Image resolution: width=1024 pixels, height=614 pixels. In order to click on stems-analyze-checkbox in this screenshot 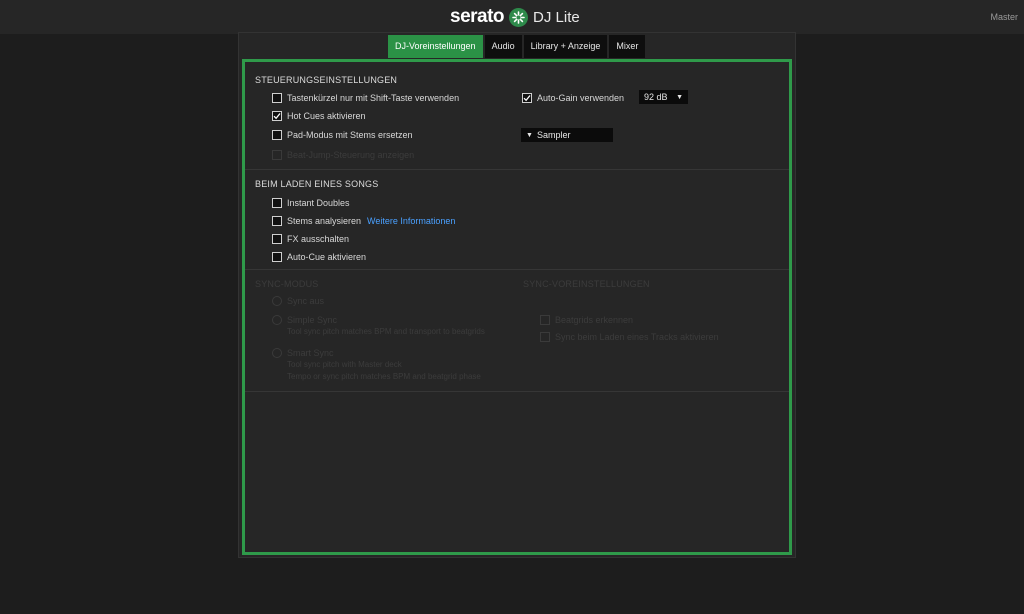, I will do `click(277, 221)`.